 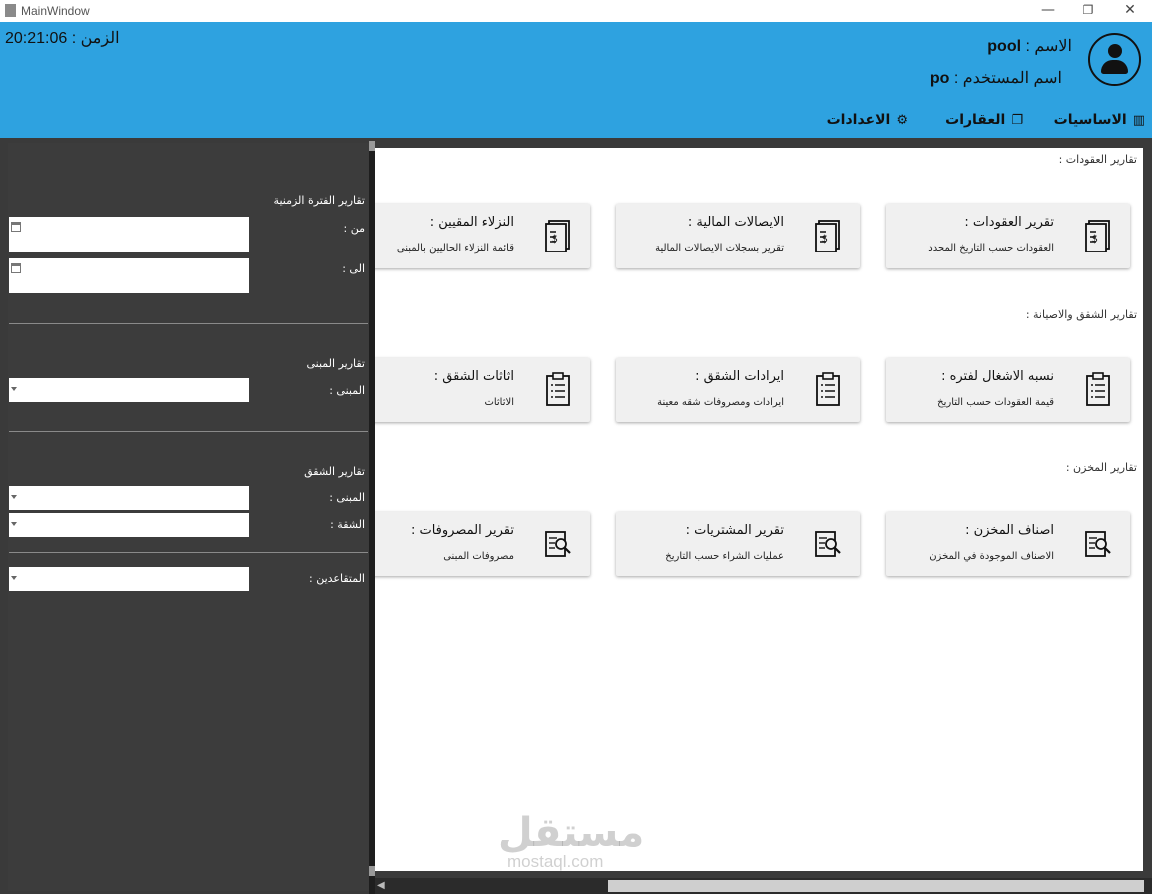 What do you see at coordinates (858, 120) in the screenshot?
I see `menu-settings-label: الاعدادات` at bounding box center [858, 120].